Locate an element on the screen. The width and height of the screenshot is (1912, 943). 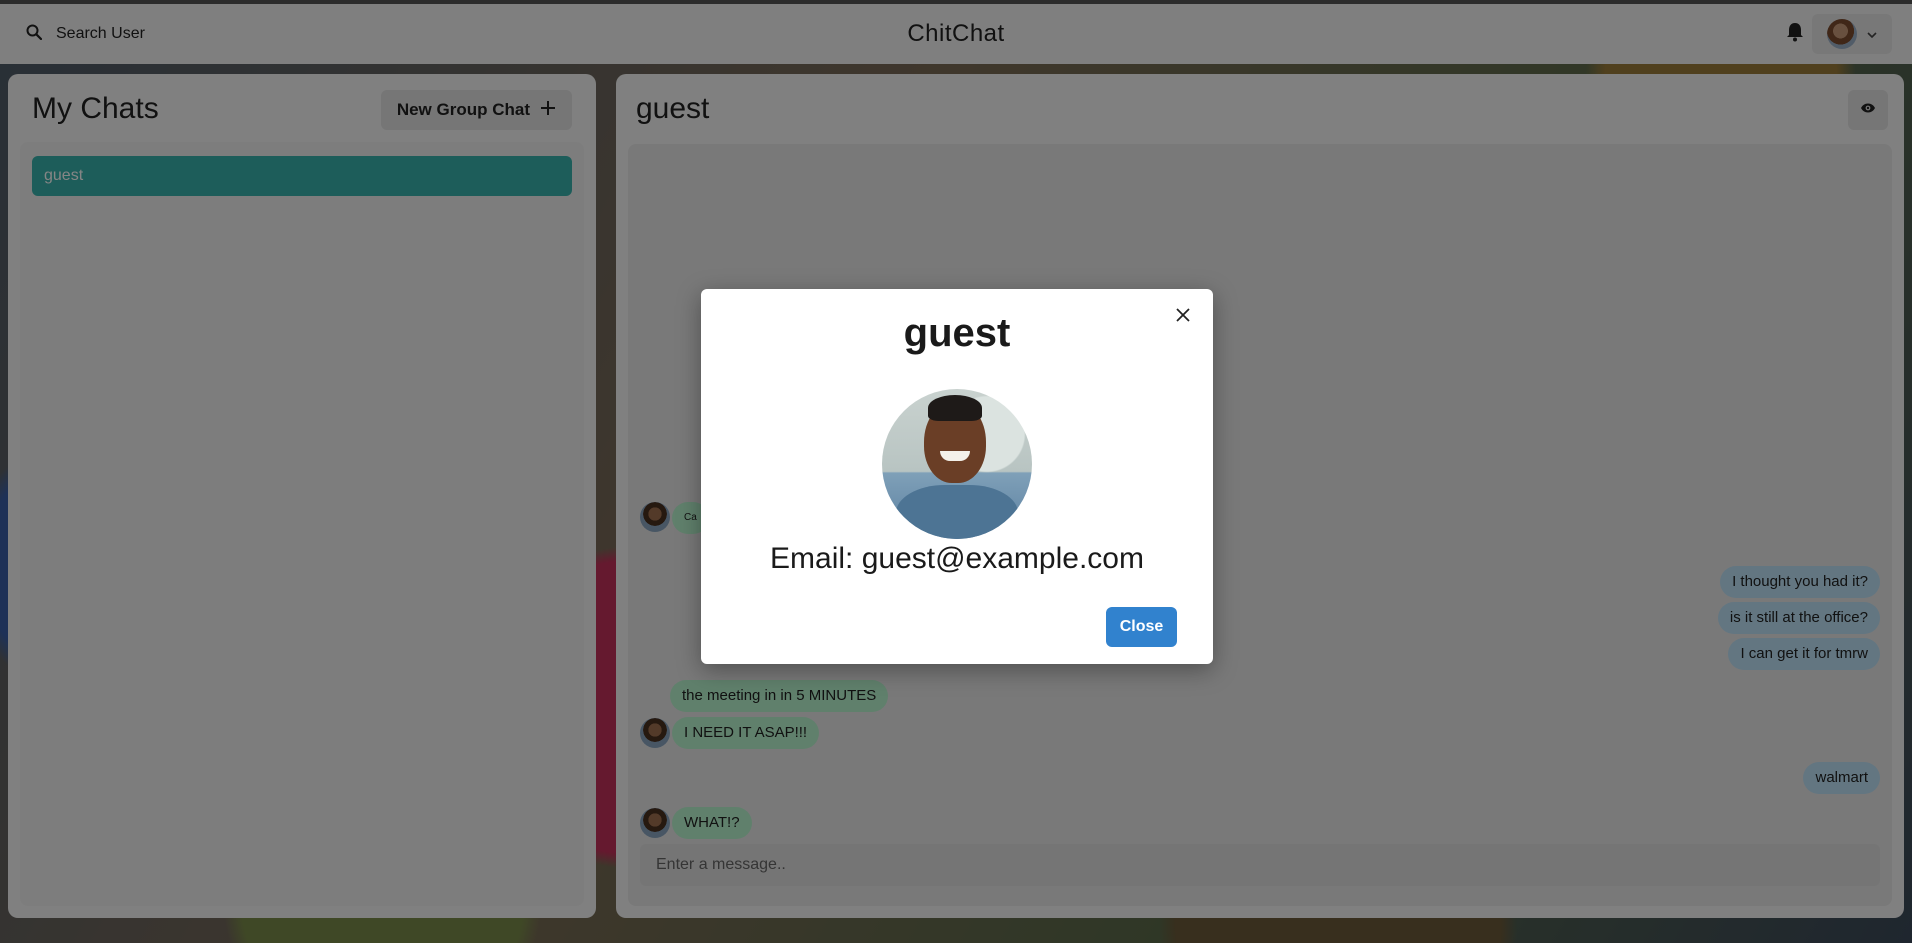
profile-modal: guest Email: guest@example.com Close is located at coordinates (957, 476).